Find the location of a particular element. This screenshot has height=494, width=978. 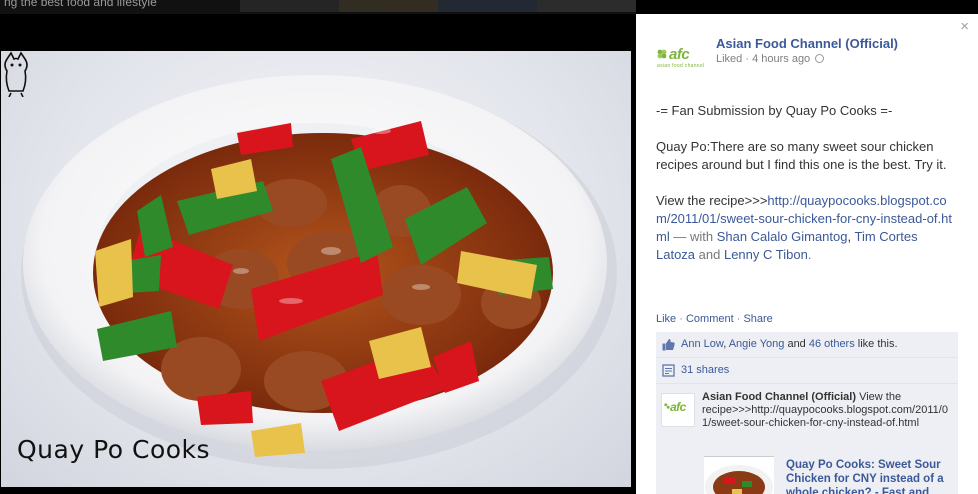

liked-status: Liked is located at coordinates (729, 59).